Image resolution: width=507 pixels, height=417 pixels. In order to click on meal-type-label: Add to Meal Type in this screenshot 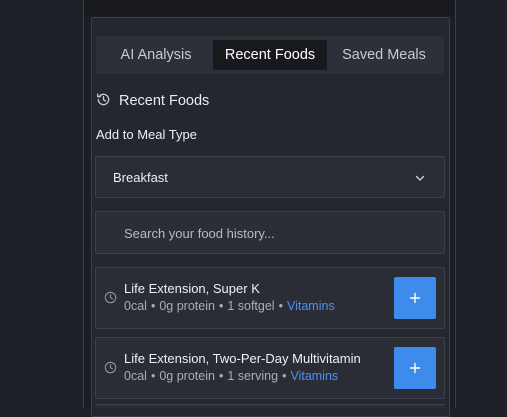, I will do `click(146, 134)`.